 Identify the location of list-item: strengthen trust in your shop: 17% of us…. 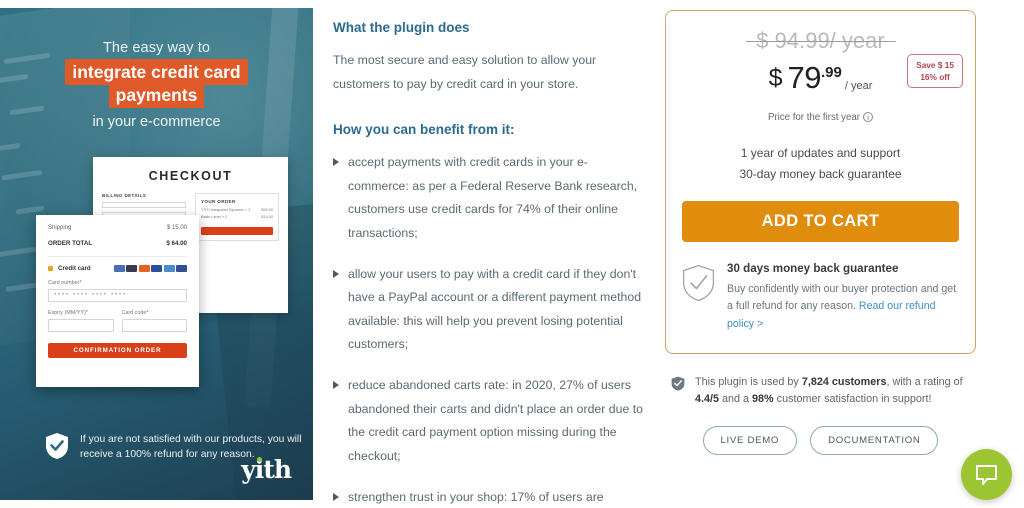
(489, 497).